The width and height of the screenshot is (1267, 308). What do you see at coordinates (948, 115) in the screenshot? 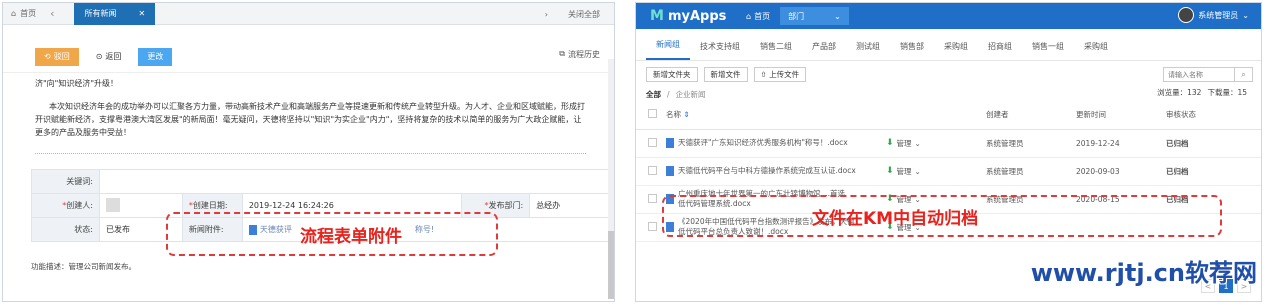
I see `table-header: 名称 ⇕ 创建者 更新时间 审核状态` at bounding box center [948, 115].